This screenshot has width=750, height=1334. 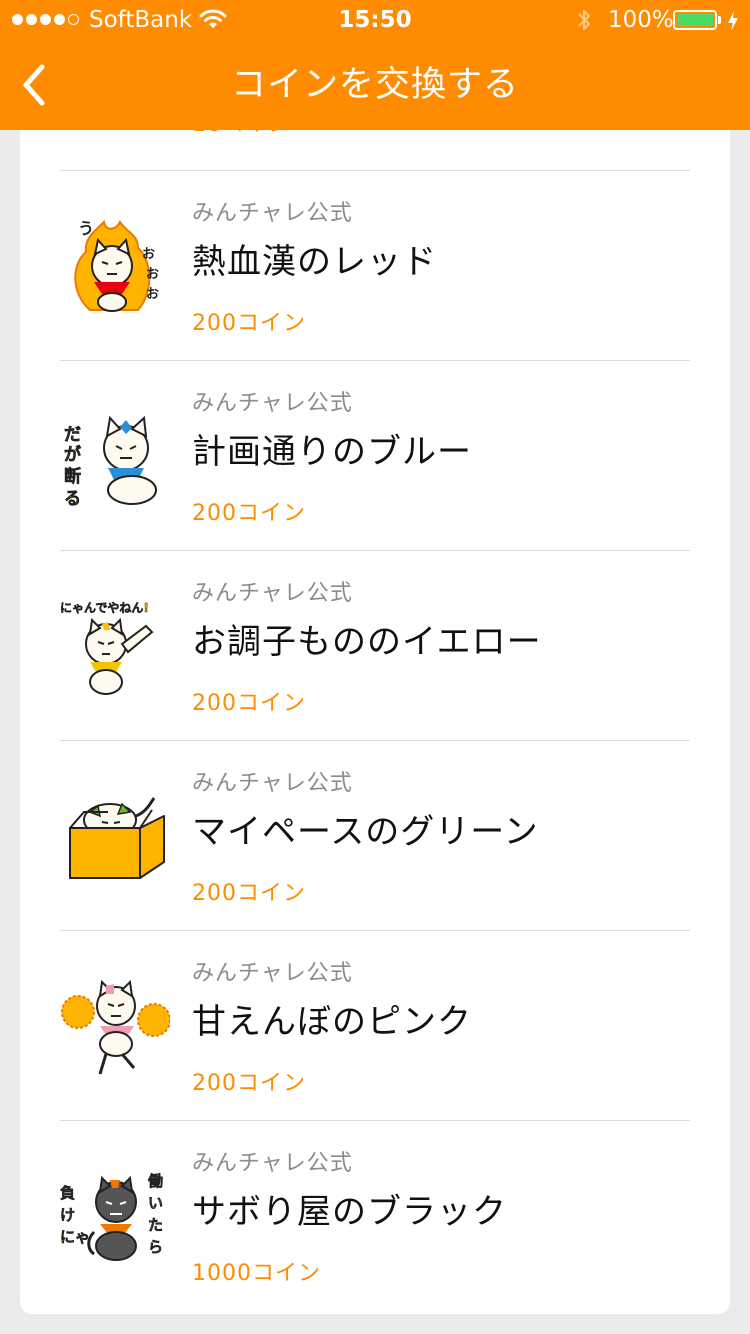 I want to click on sticker-item: だ が 断 る みんチャレ公式 計画通りのブルー 200コイン, so click(x=375, y=455).